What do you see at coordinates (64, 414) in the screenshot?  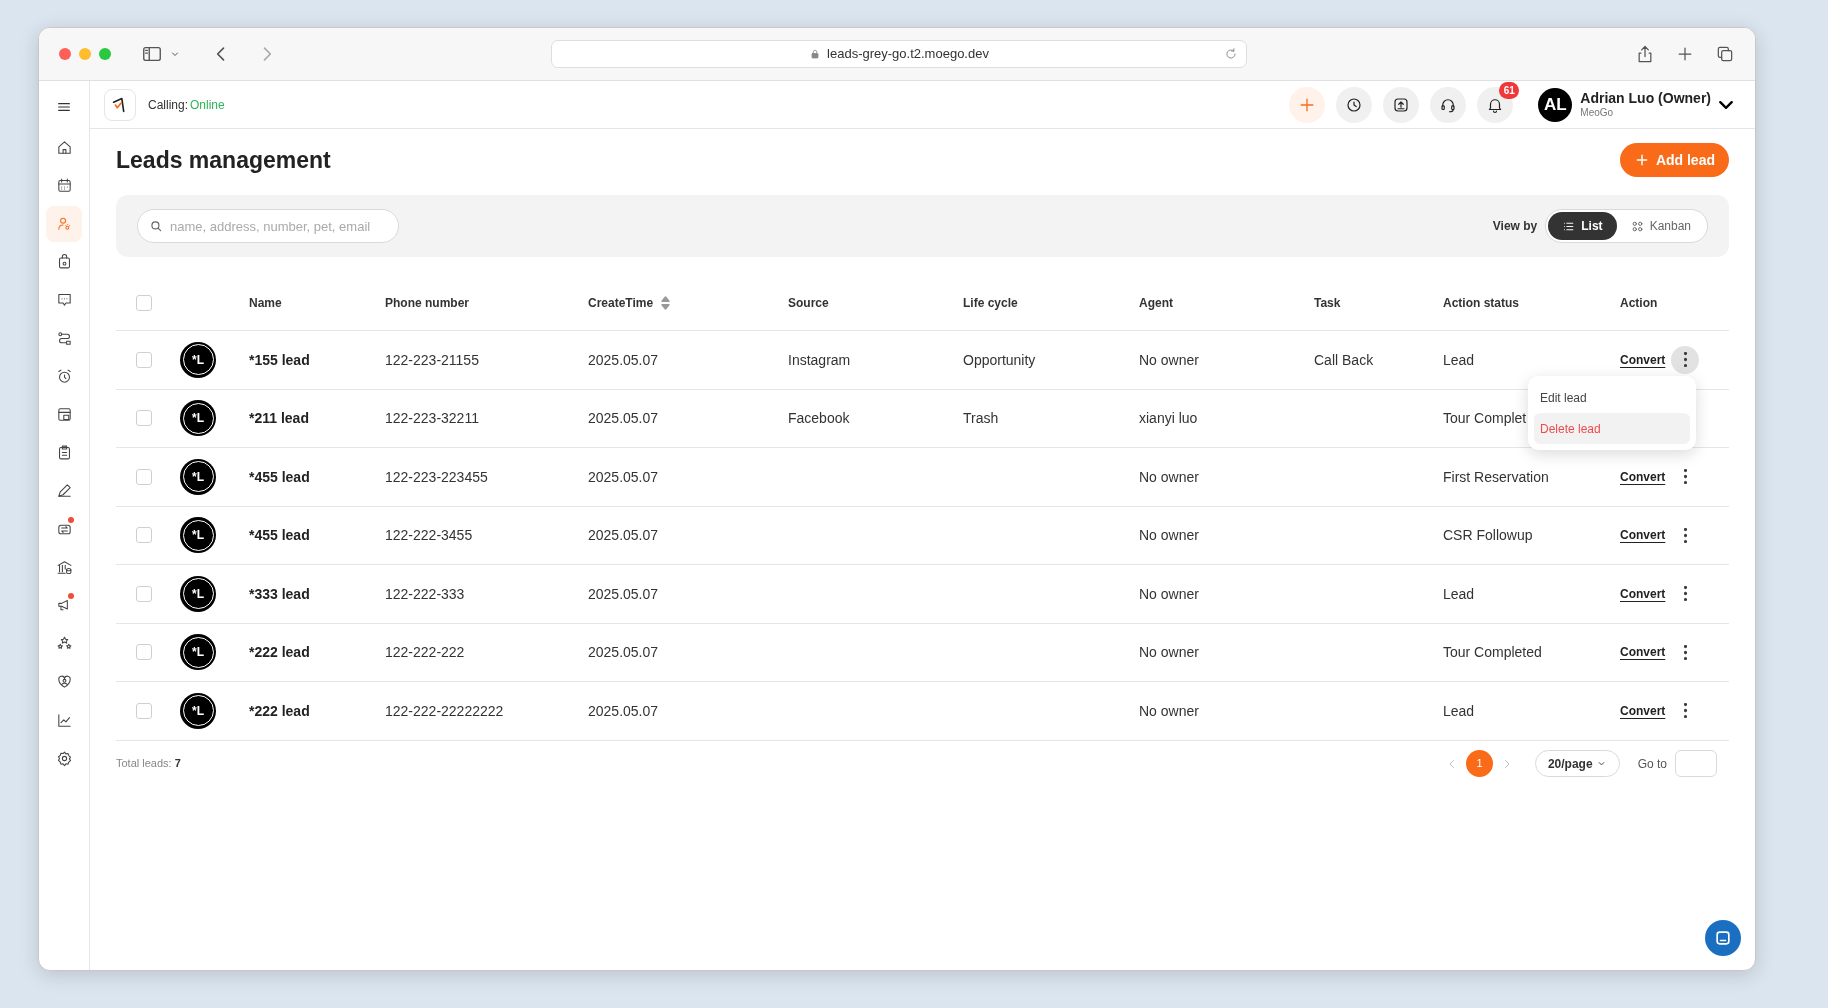 I see `store-icon` at bounding box center [64, 414].